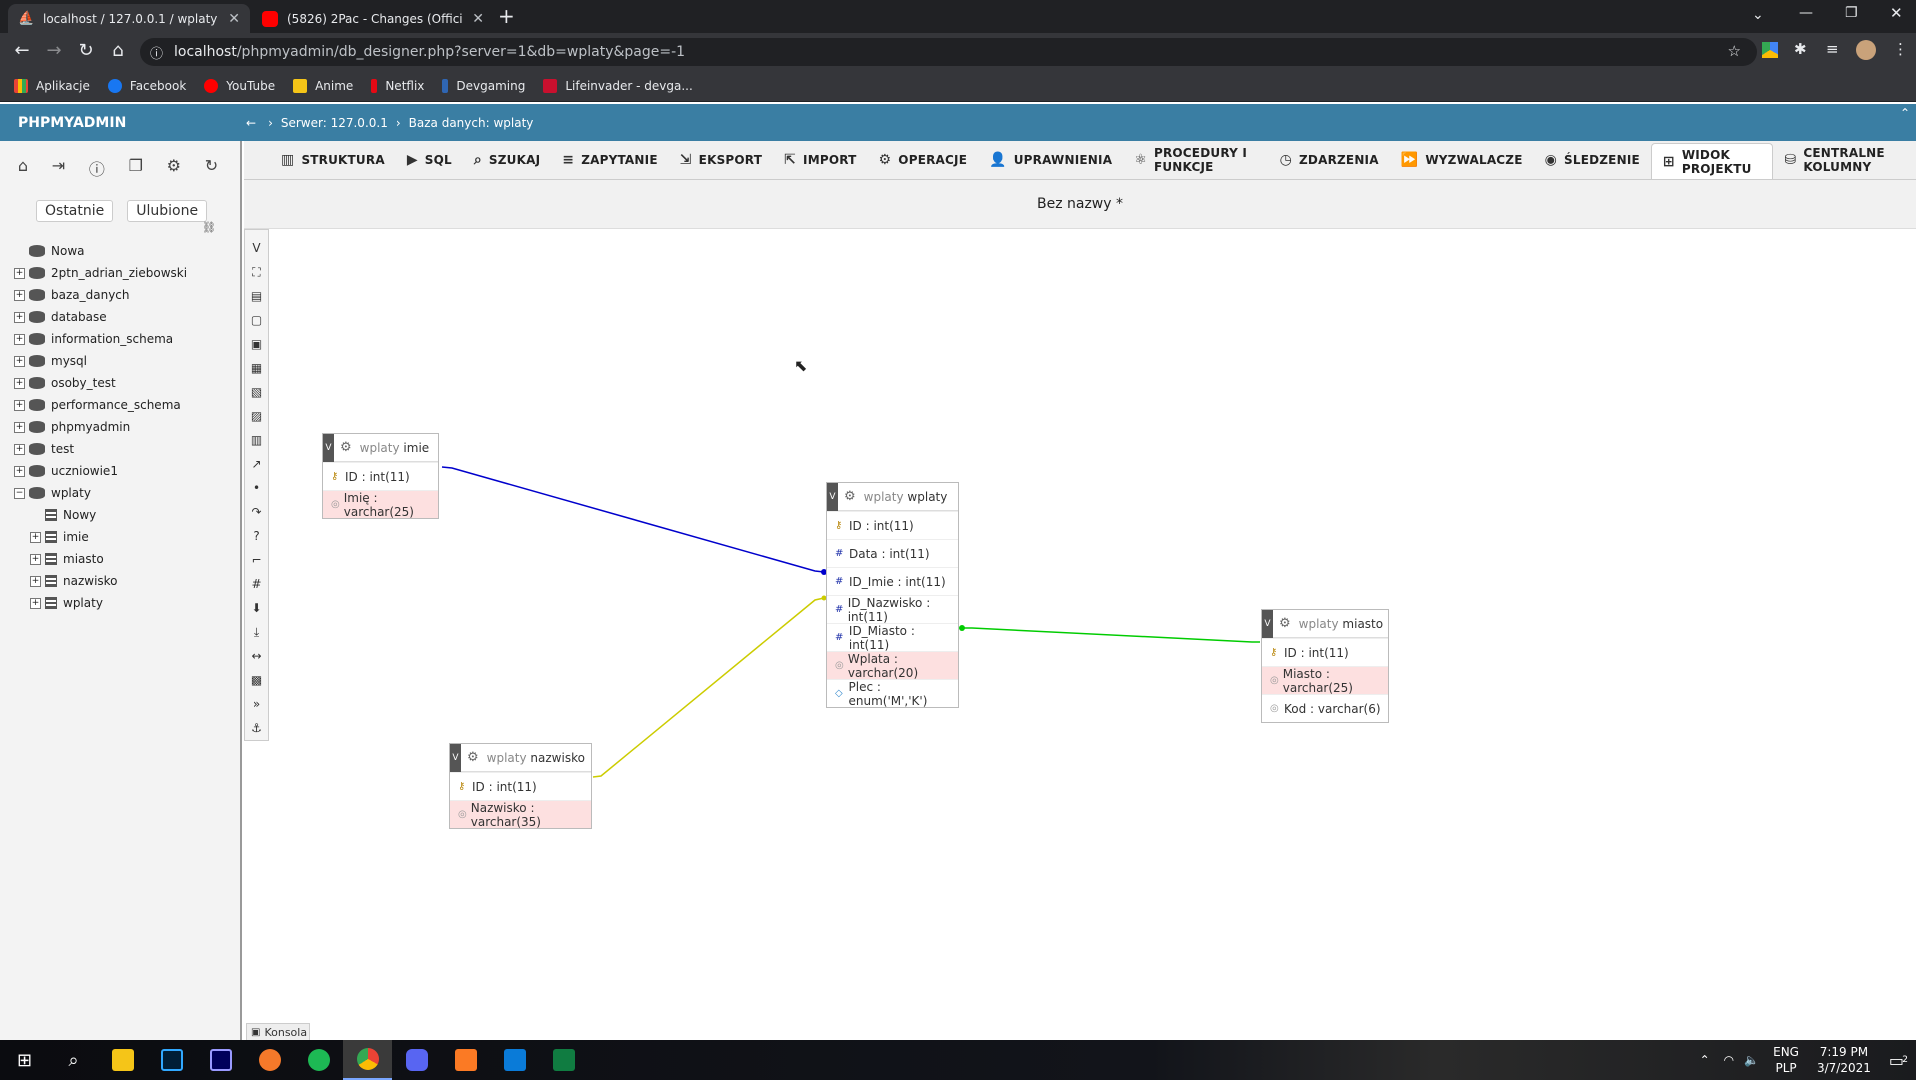 This screenshot has width=1916, height=1080. I want to click on taskbar-discord, so click(416, 1060).